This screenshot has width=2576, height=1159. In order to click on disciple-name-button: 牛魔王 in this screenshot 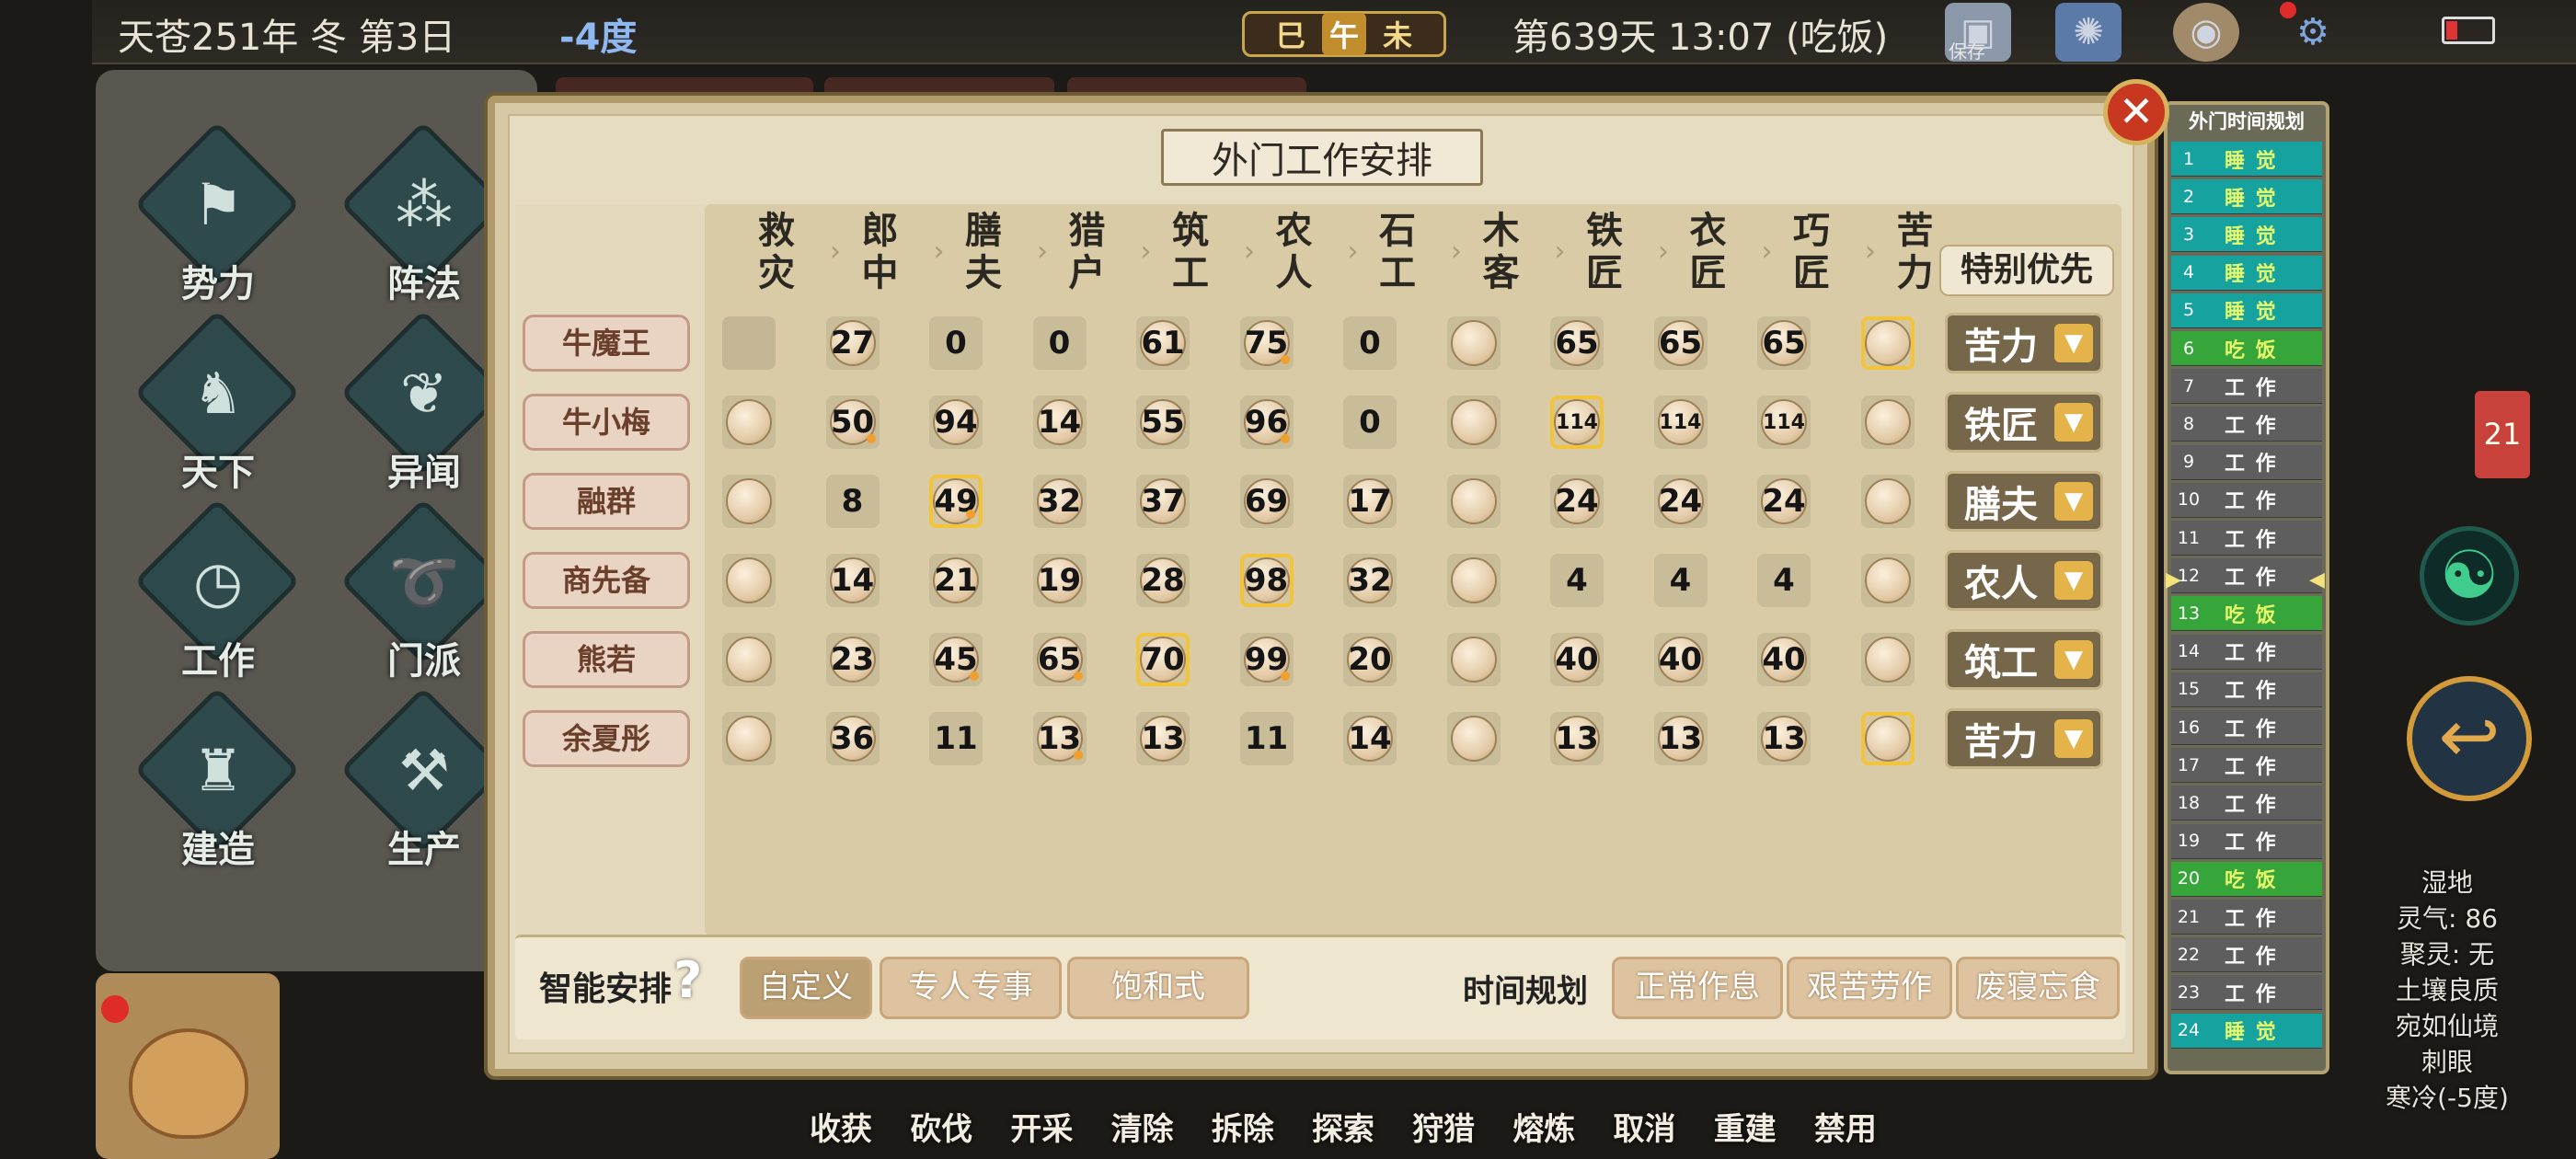, I will do `click(606, 343)`.